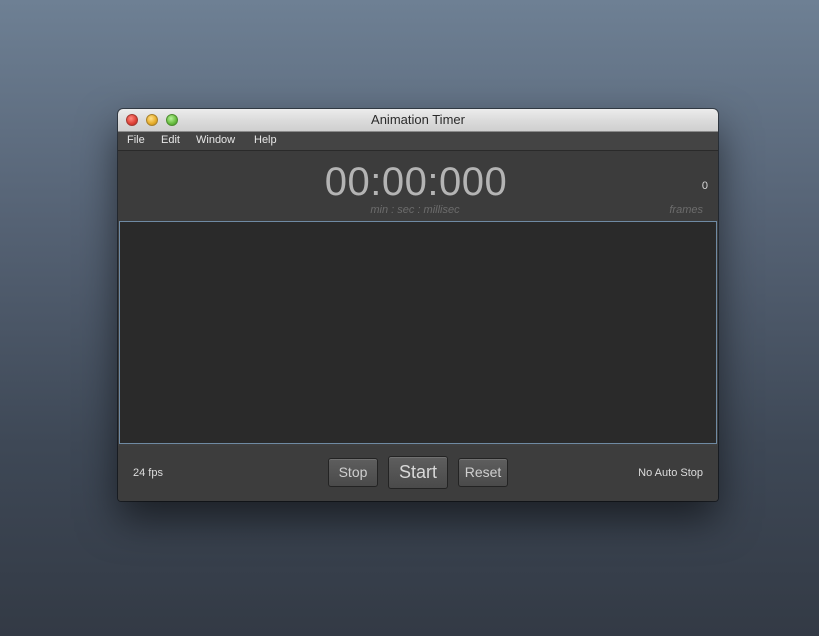 The width and height of the screenshot is (819, 636). I want to click on menu-window: Window, so click(215, 140).